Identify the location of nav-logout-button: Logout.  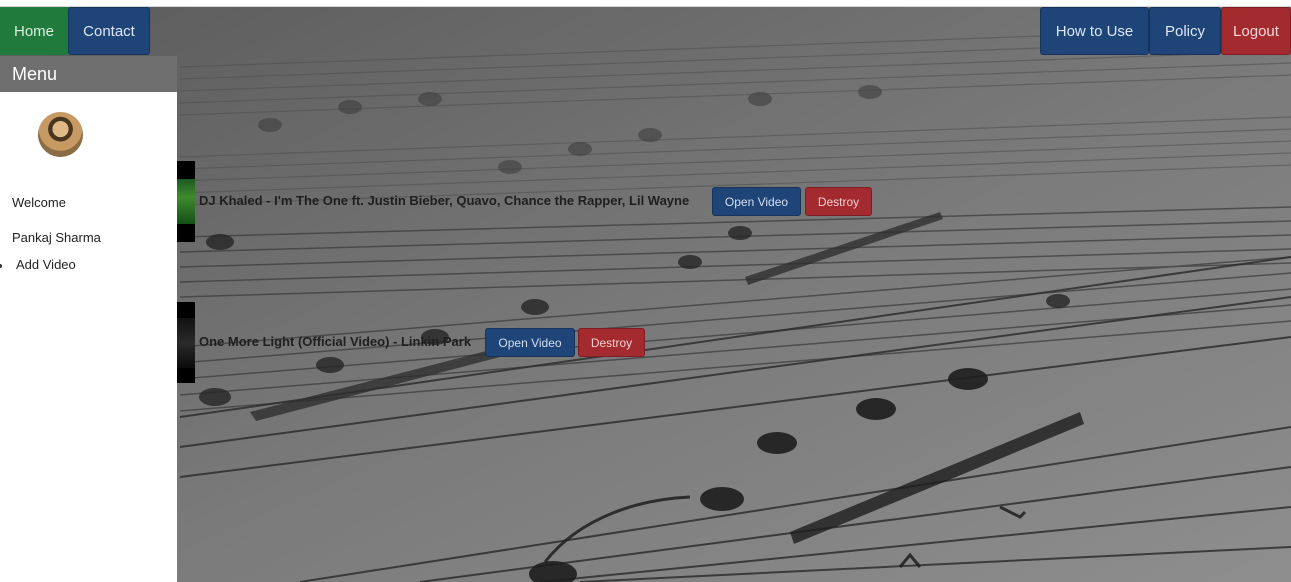
(1256, 31).